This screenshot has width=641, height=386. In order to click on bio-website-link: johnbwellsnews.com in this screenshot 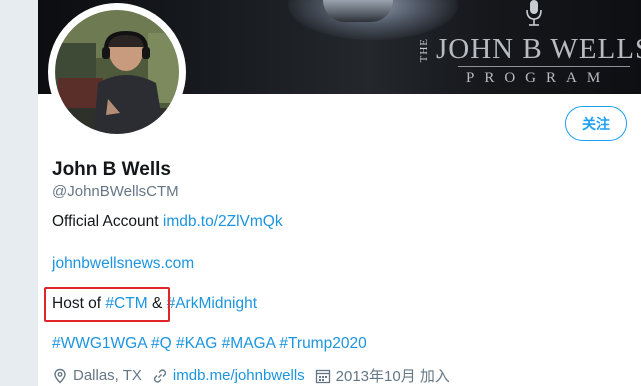, I will do `click(123, 263)`.